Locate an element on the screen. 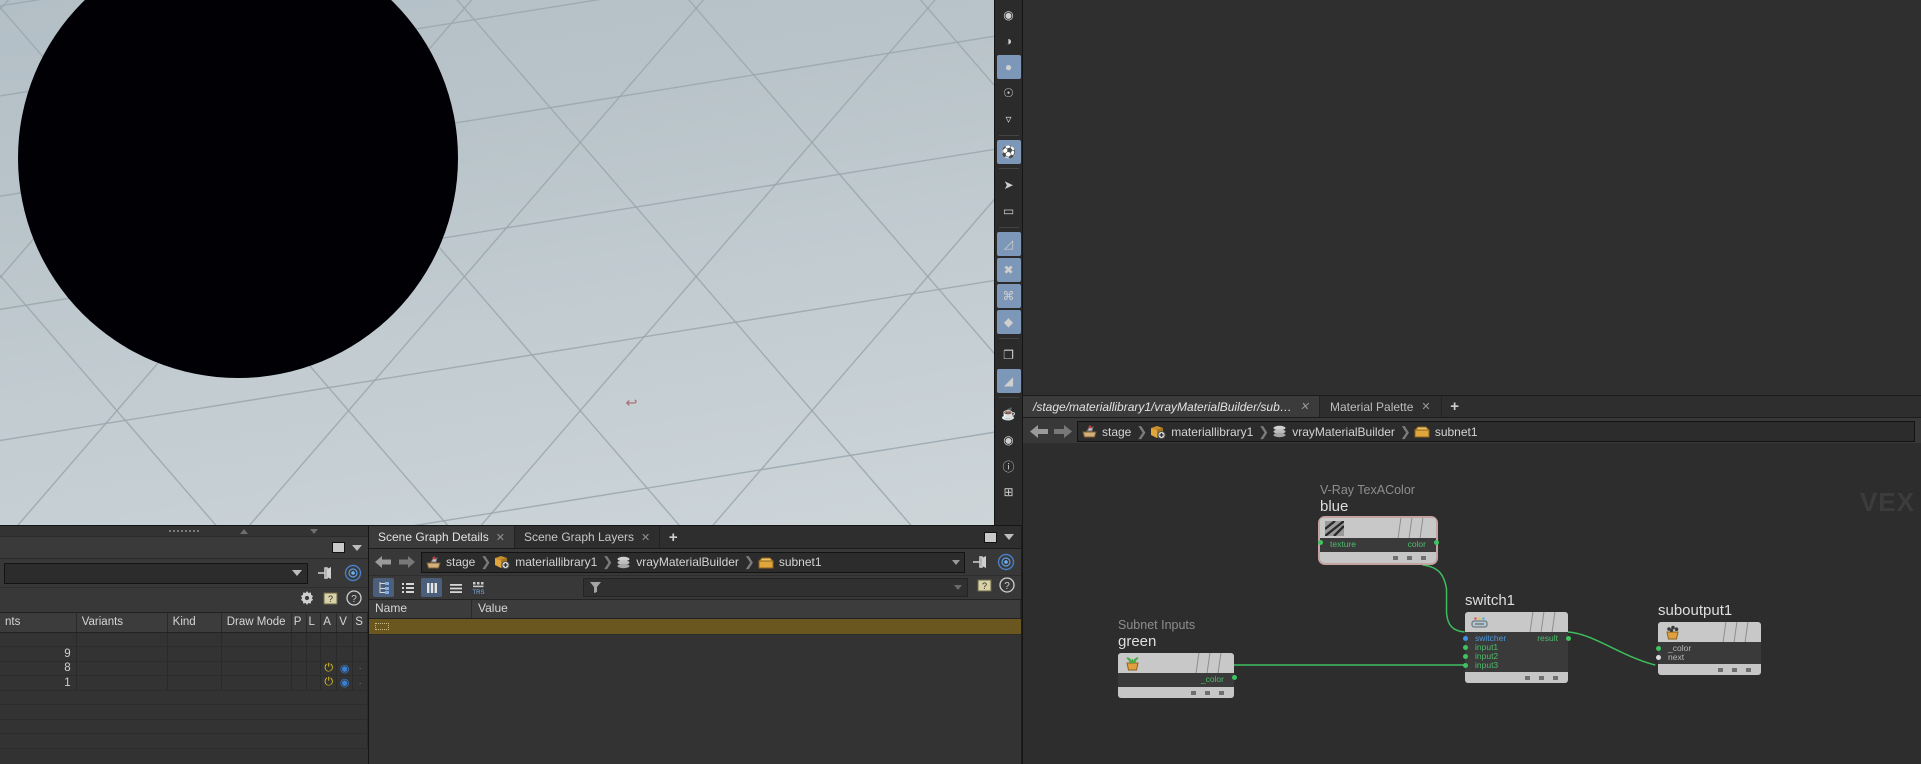 This screenshot has width=1921, height=764. select-mode-icon: ◉ is located at coordinates (1009, 15).